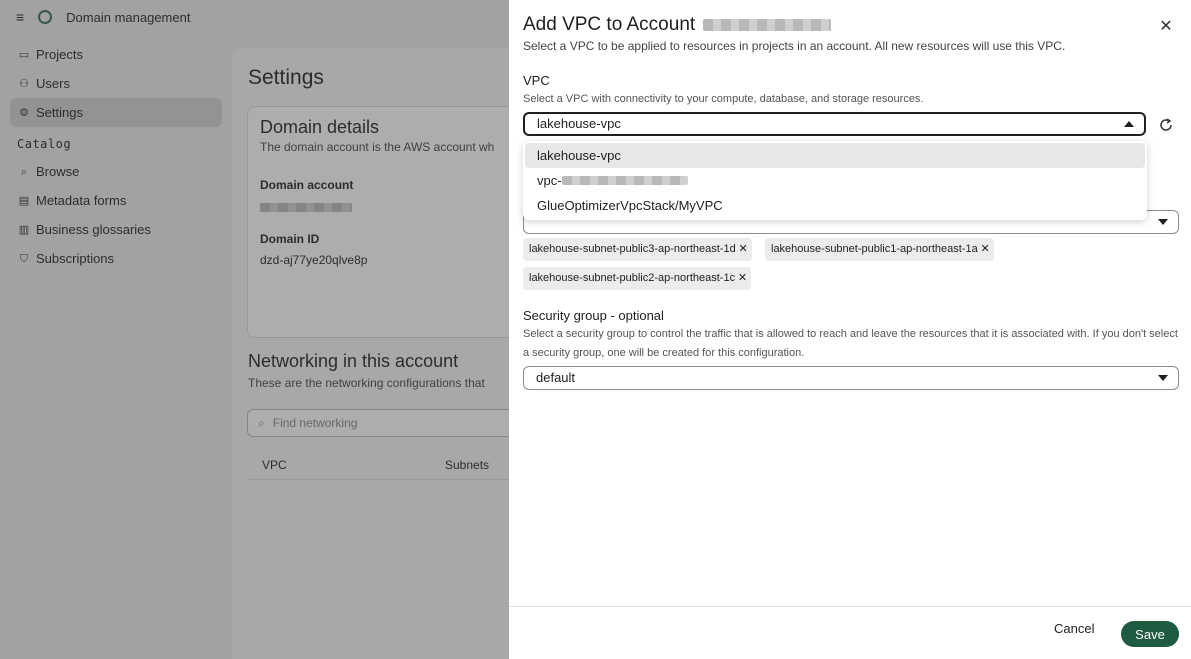 This screenshot has height=659, width=1191. What do you see at coordinates (1150, 634) in the screenshot?
I see `save-button: Save` at bounding box center [1150, 634].